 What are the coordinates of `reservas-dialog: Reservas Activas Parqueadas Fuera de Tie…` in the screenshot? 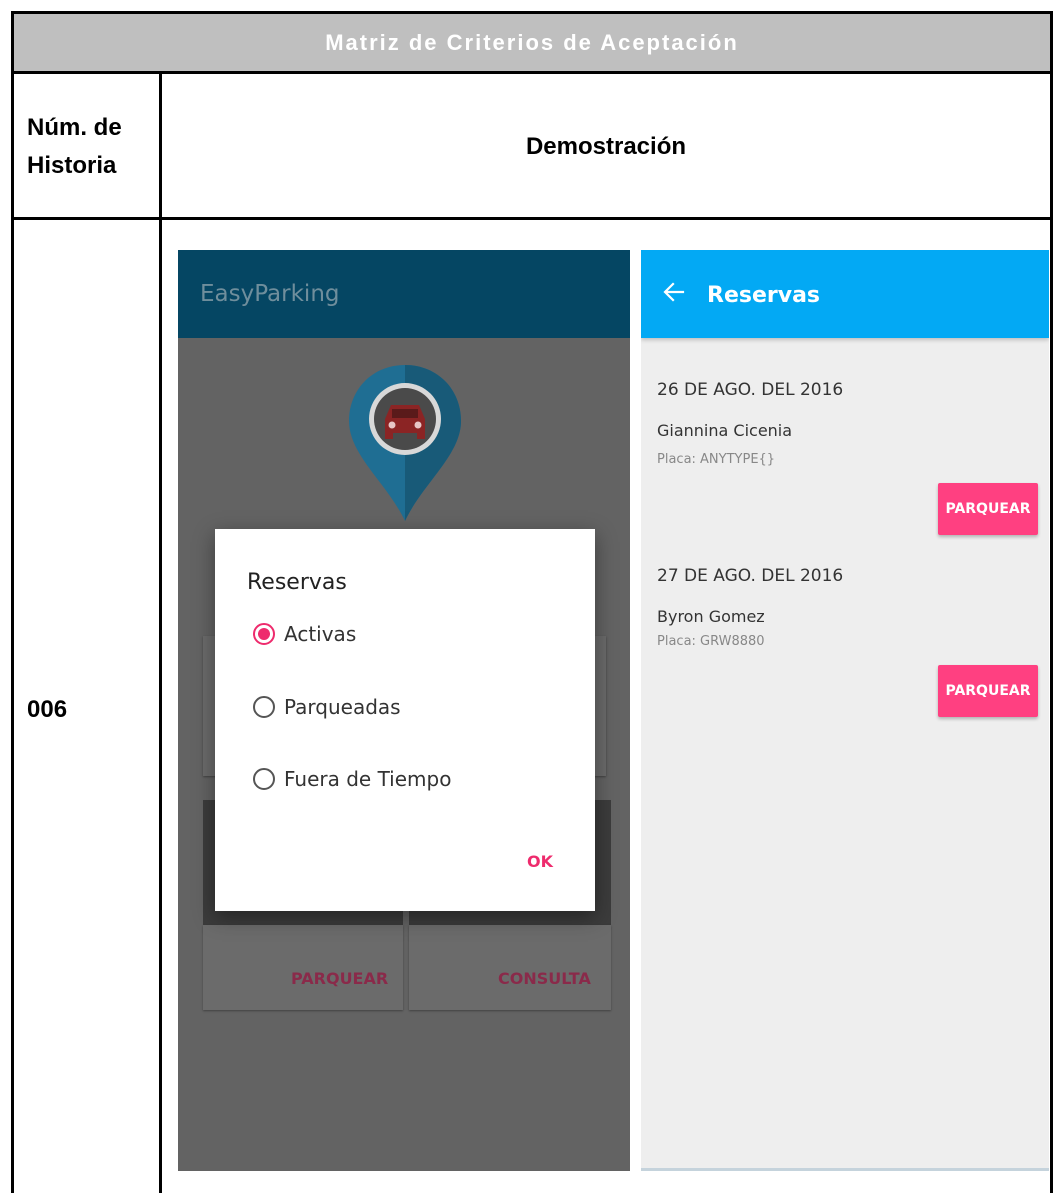 It's located at (405, 720).